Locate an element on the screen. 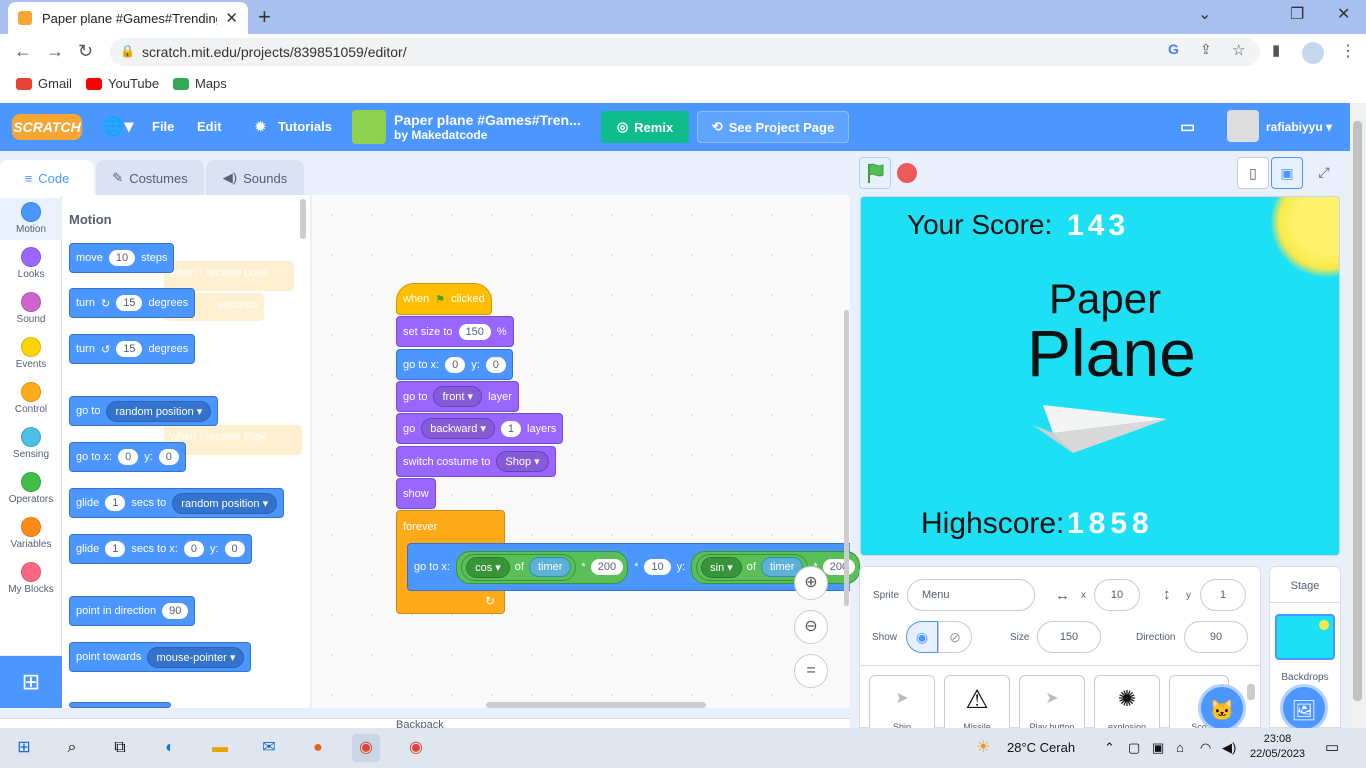  block-go-backward-layers: go backward ▾ 1 layers is located at coordinates (480, 428).